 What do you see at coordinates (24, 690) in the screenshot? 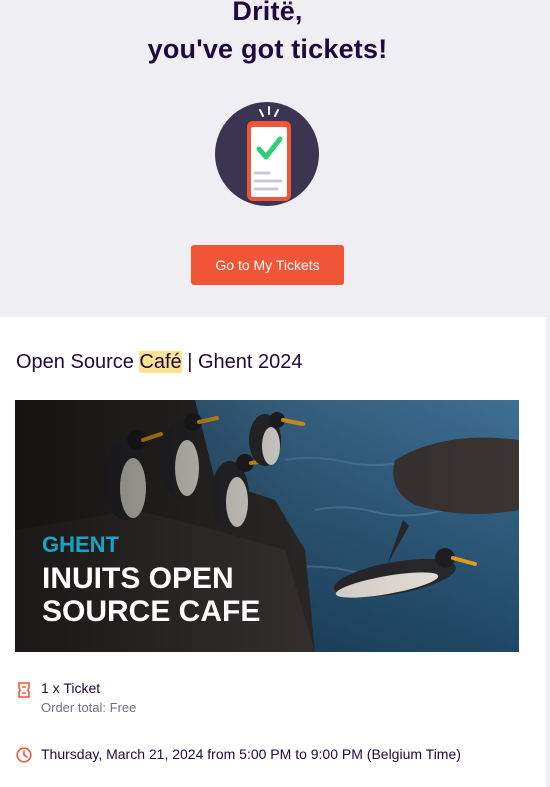
I see `ticket-icon` at bounding box center [24, 690].